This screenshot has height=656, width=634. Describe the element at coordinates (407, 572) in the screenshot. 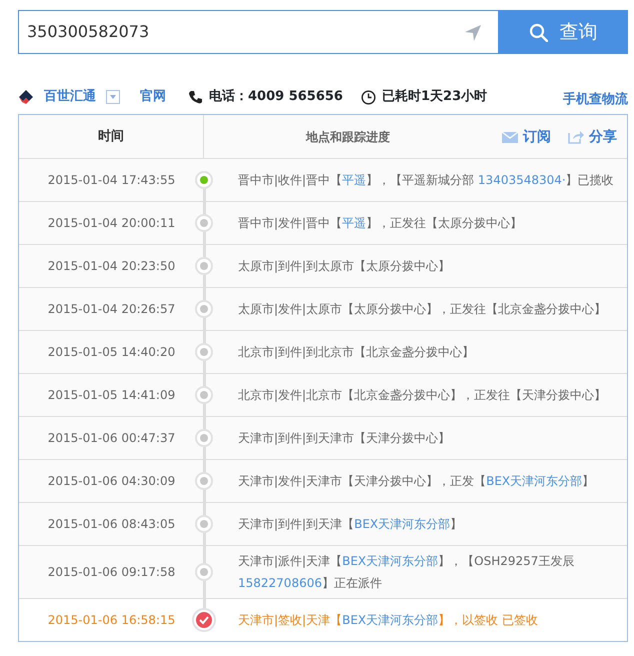

I see `event-description: 天津市|派件|天津【BEX天津河东分部】，【OSH29257王发辰 15822708606】正在派件` at that location.